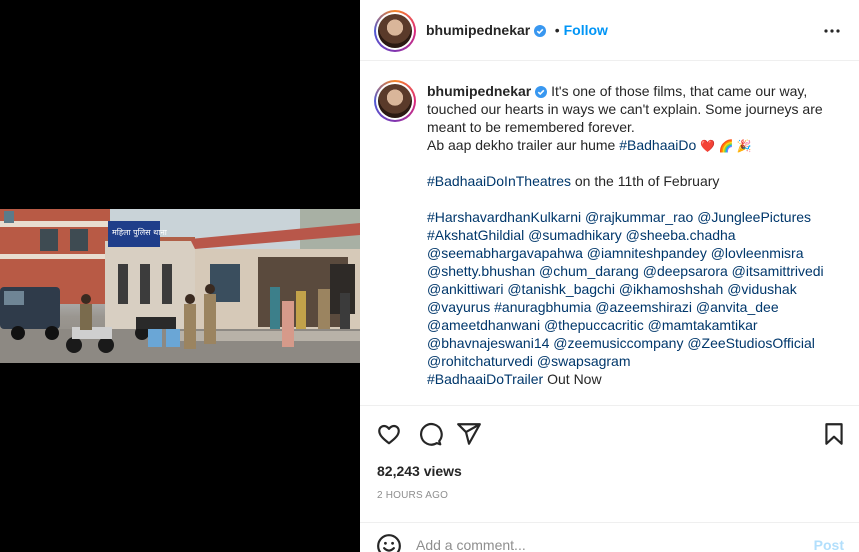  I want to click on follow-button: Follow, so click(586, 30).